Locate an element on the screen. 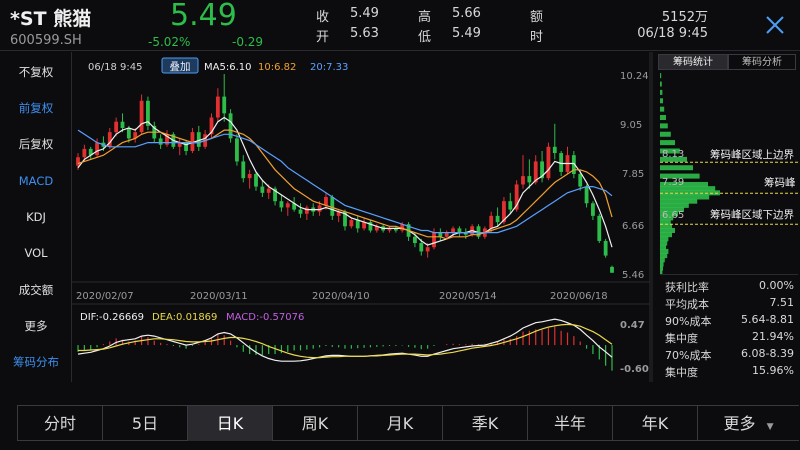  sidebar-item-vol: VOL is located at coordinates (36, 253).